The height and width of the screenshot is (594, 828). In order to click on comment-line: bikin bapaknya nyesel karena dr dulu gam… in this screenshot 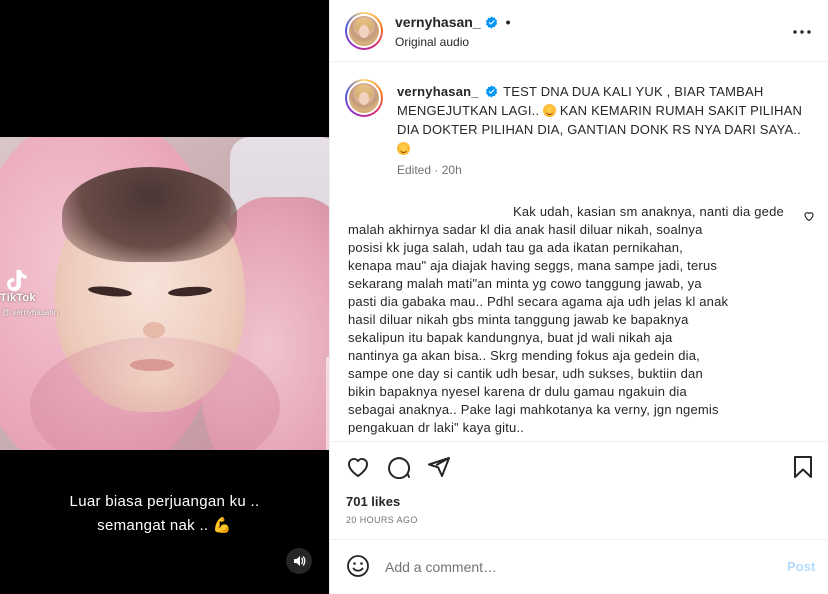, I will do `click(517, 391)`.